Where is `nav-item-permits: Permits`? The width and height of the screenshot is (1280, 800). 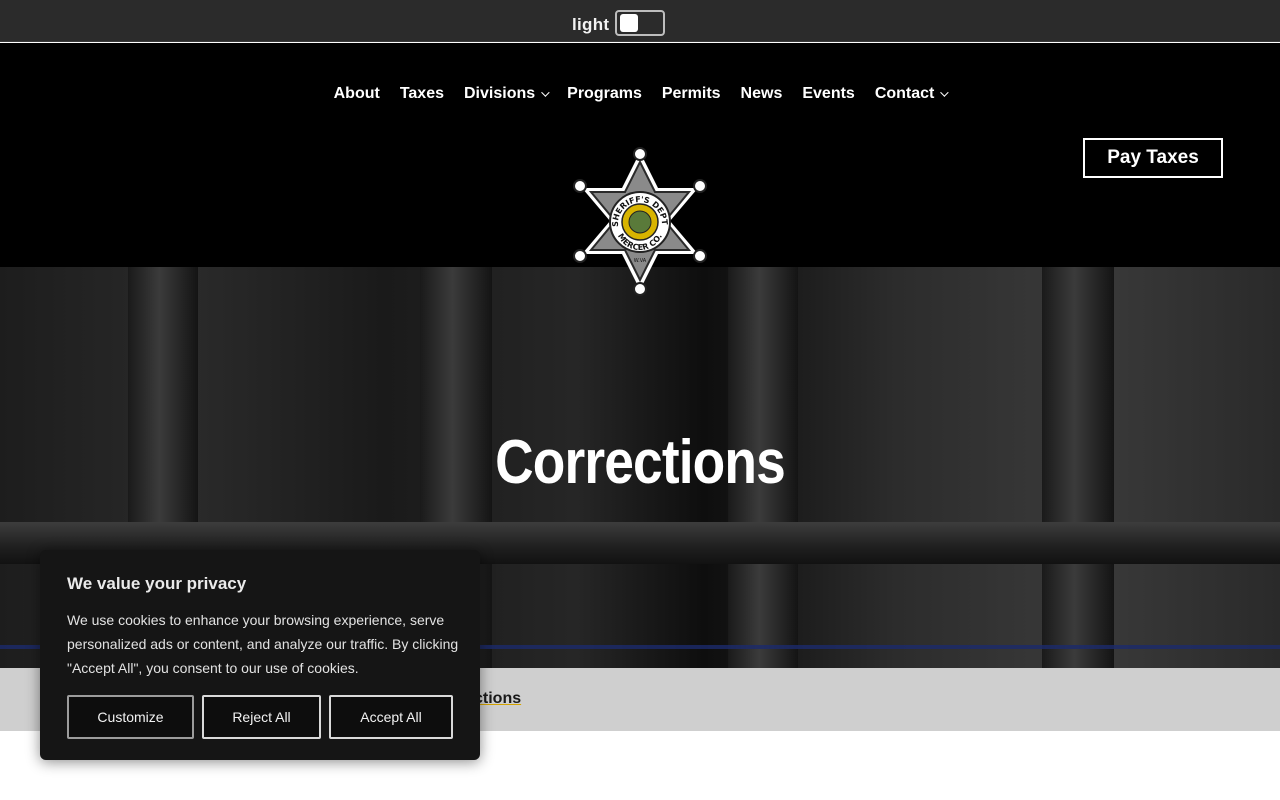
nav-item-permits: Permits is located at coordinates (691, 94).